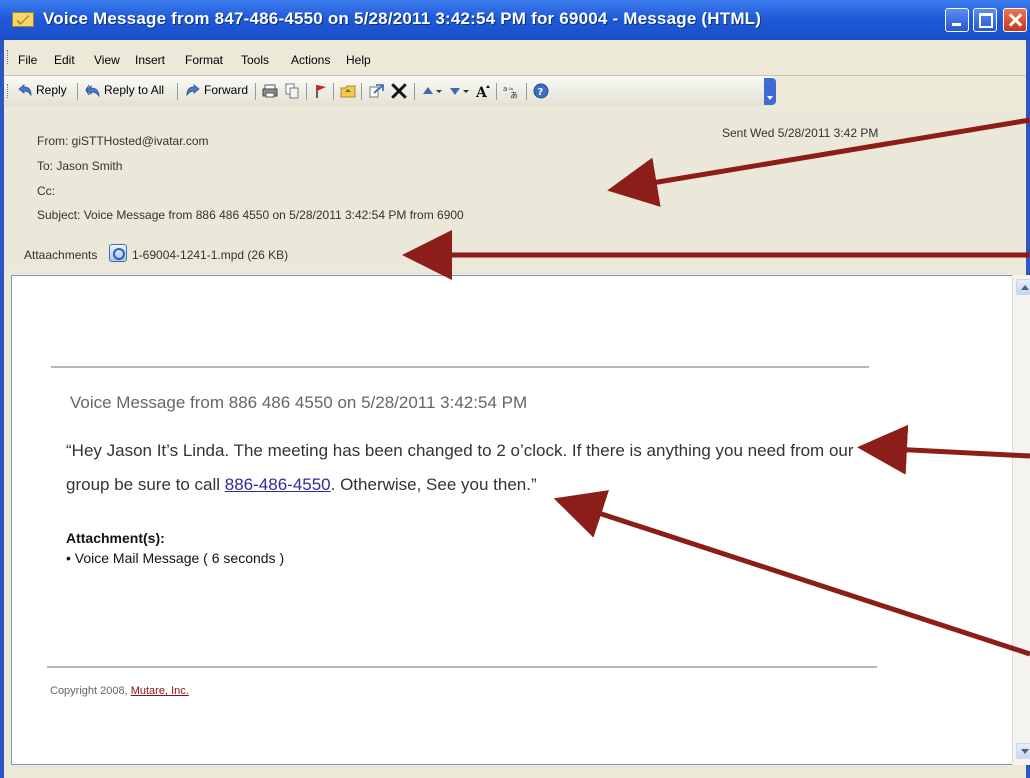  I want to click on menu-tools: Tools, so click(255, 60).